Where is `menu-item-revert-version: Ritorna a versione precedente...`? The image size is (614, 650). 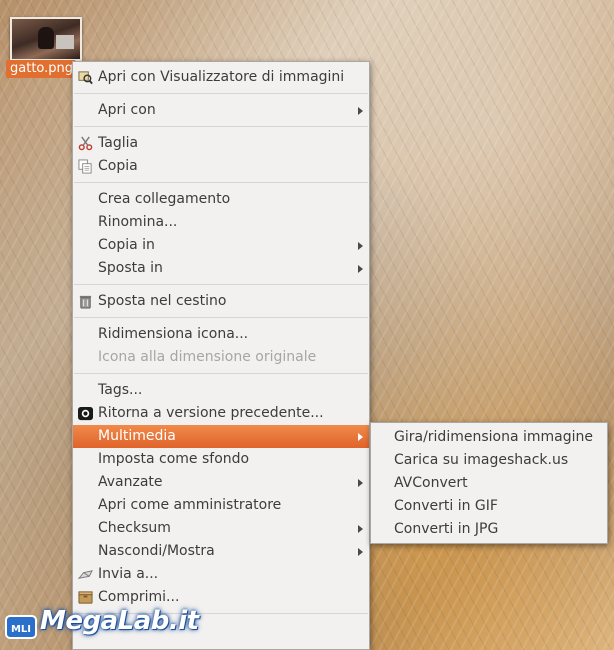 menu-item-revert-version: Ritorna a versione precedente... is located at coordinates (221, 413).